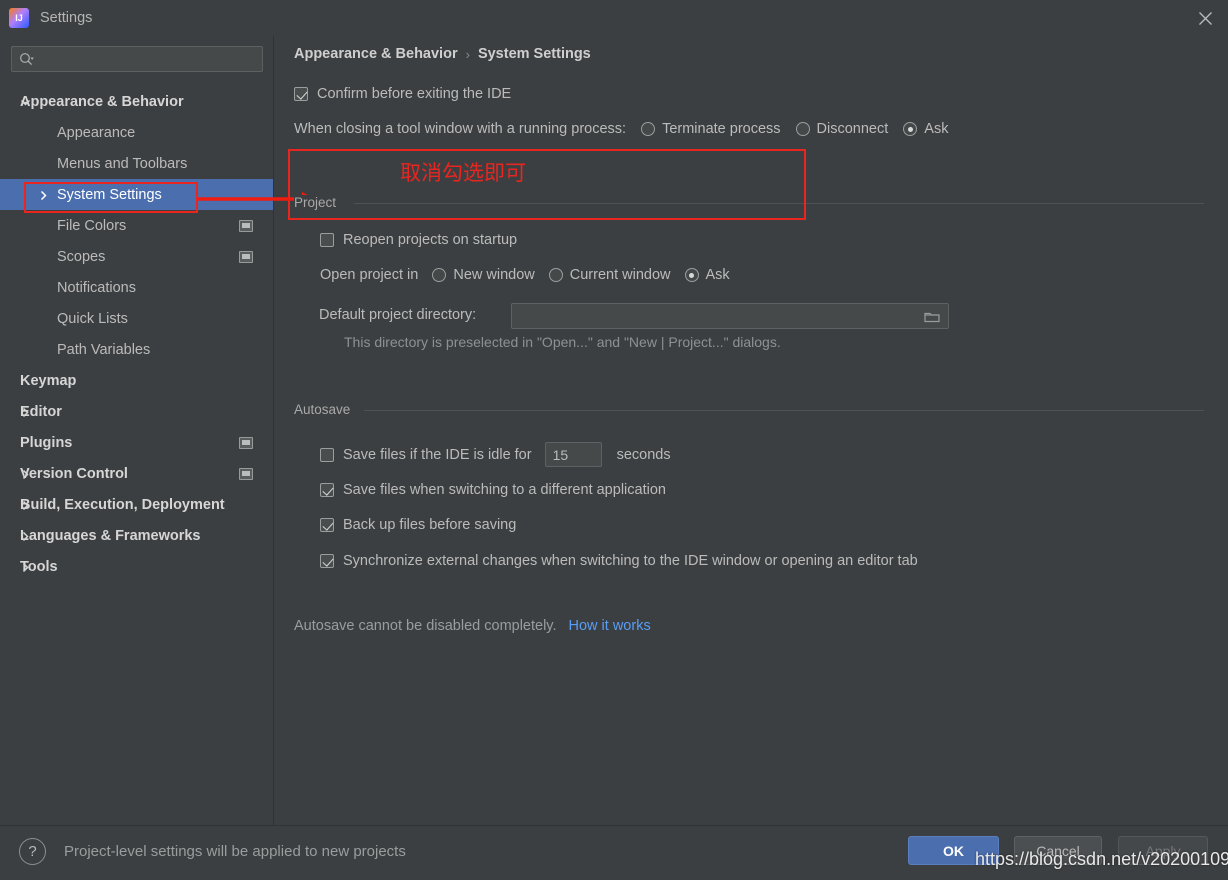 The image size is (1228, 880). What do you see at coordinates (402, 94) in the screenshot?
I see `confirm-exit-row: Confirm before exiting the IDE` at bounding box center [402, 94].